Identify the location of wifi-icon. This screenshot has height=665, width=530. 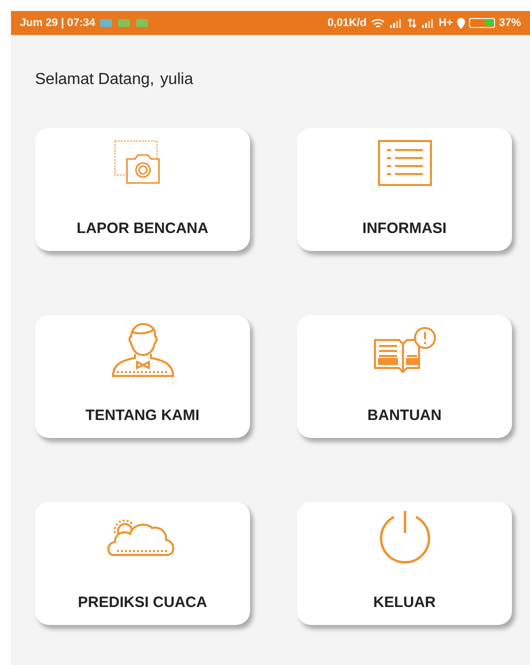
(377, 23).